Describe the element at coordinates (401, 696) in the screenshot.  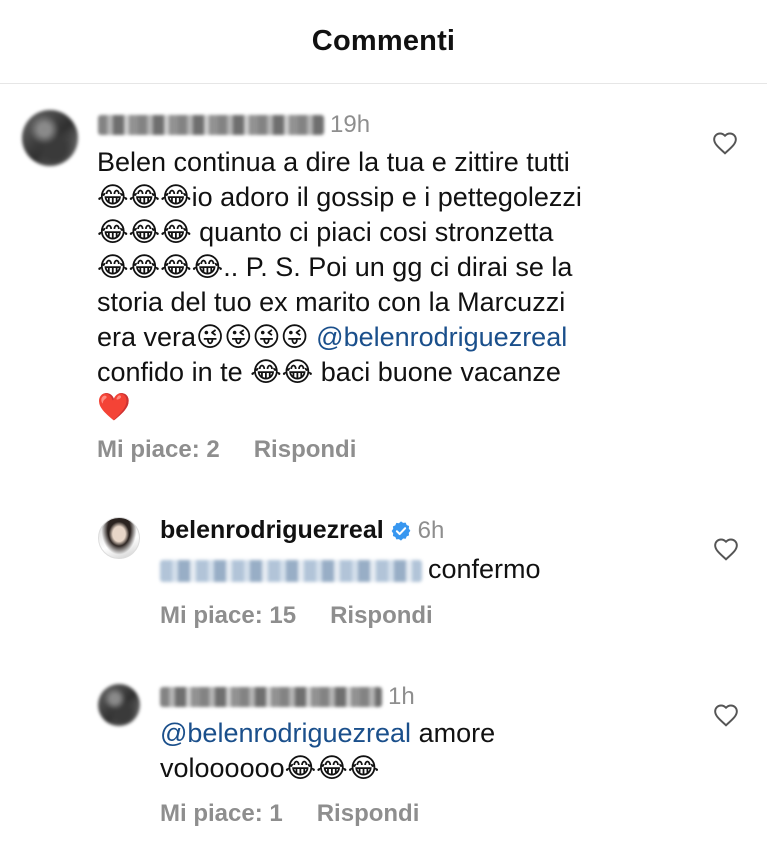
I see `comment-time: 1h` at that location.